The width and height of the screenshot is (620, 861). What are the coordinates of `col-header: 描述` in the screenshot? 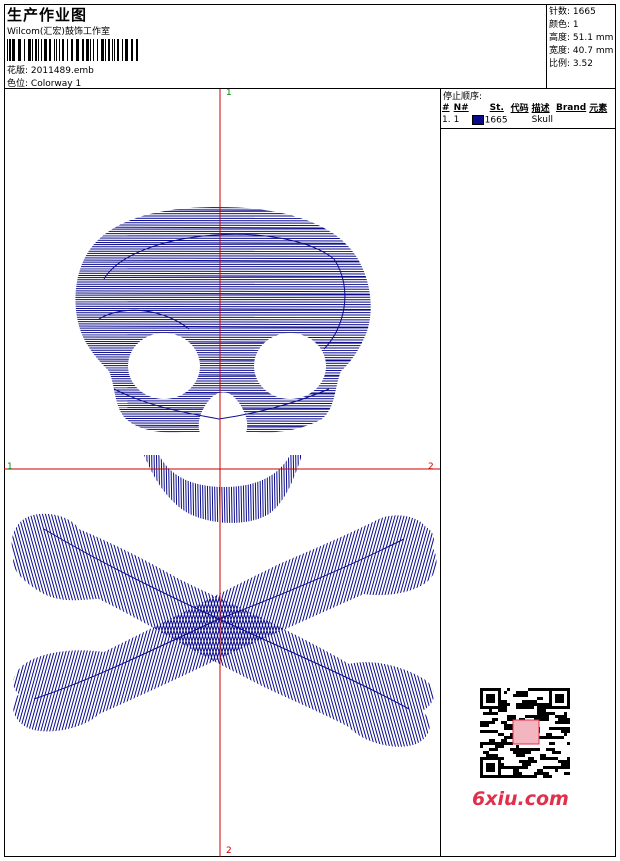 It's located at (540, 109).